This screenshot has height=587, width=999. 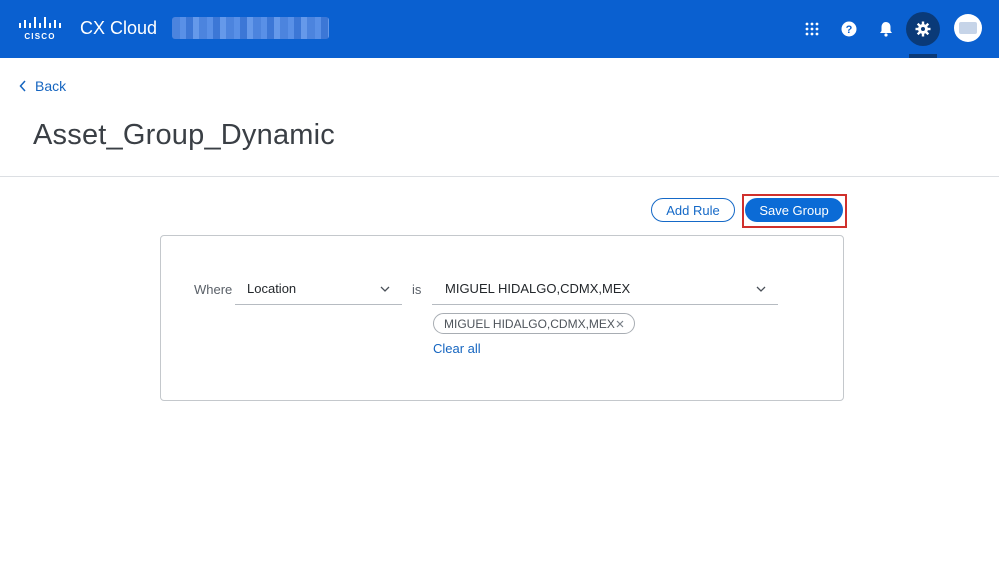 What do you see at coordinates (39, 36) in the screenshot?
I see `svg-text: CISCO` at bounding box center [39, 36].